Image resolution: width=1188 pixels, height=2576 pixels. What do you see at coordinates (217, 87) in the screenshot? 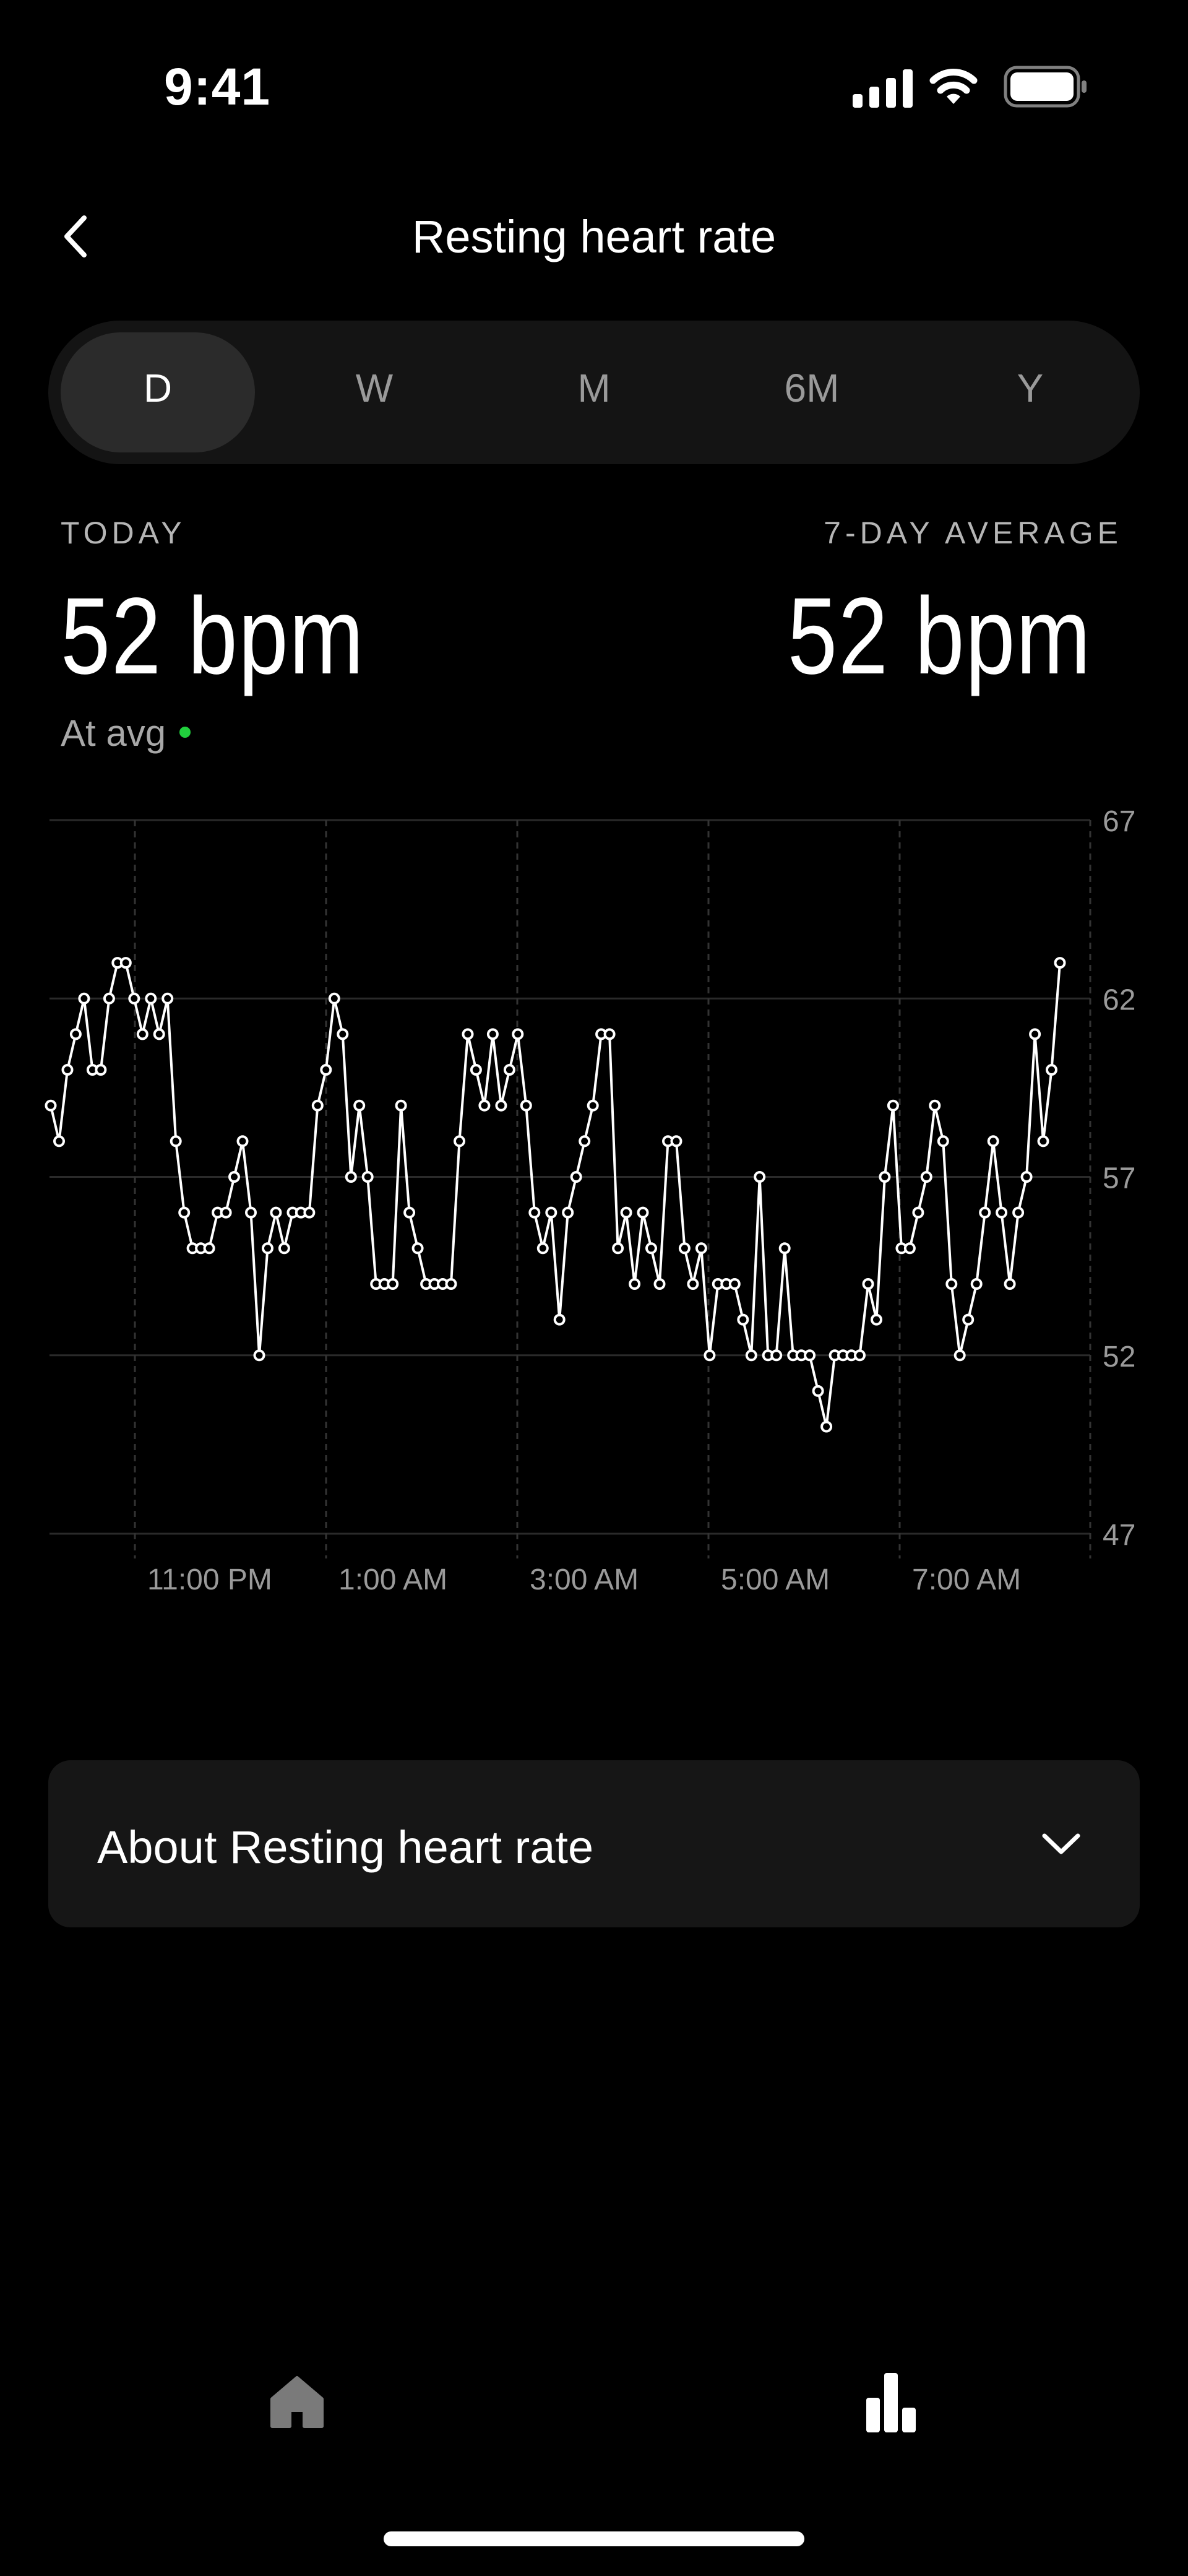
I see `status-time: 9:41` at bounding box center [217, 87].